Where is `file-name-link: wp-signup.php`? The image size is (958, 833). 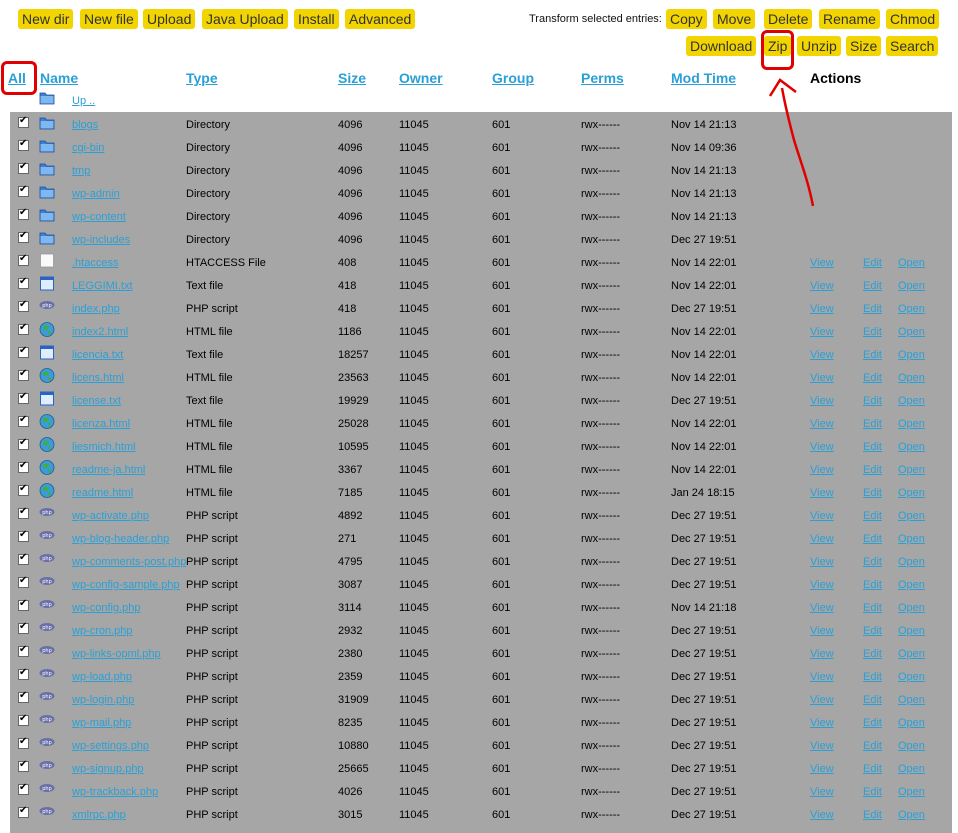
file-name-link: wp-signup.php is located at coordinates (108, 769).